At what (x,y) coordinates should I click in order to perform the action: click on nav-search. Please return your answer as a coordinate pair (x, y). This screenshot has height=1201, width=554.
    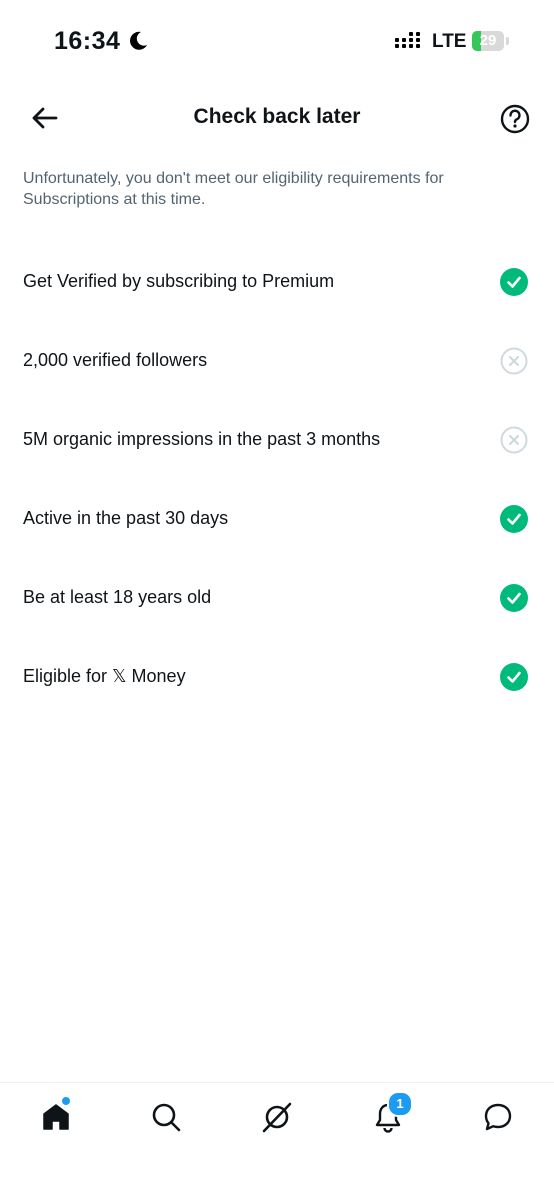
    Looking at the image, I should click on (166, 1117).